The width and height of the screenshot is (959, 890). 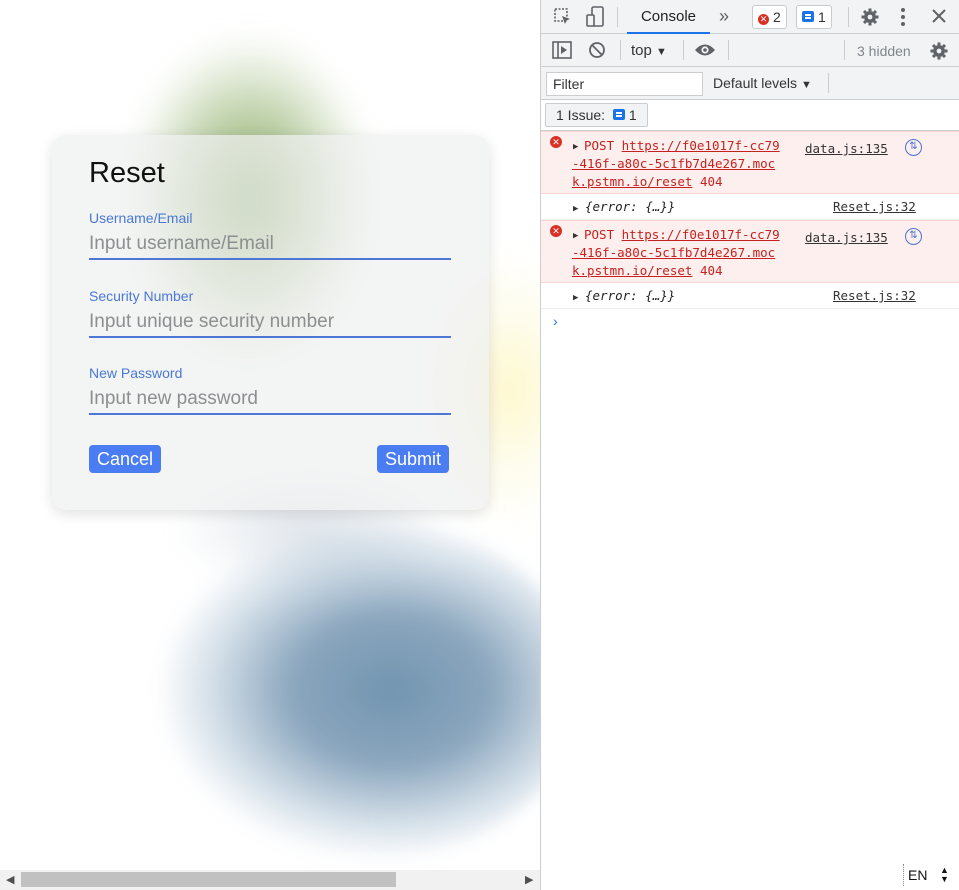 I want to click on sidebar-toggle-icon, so click(x=562, y=51).